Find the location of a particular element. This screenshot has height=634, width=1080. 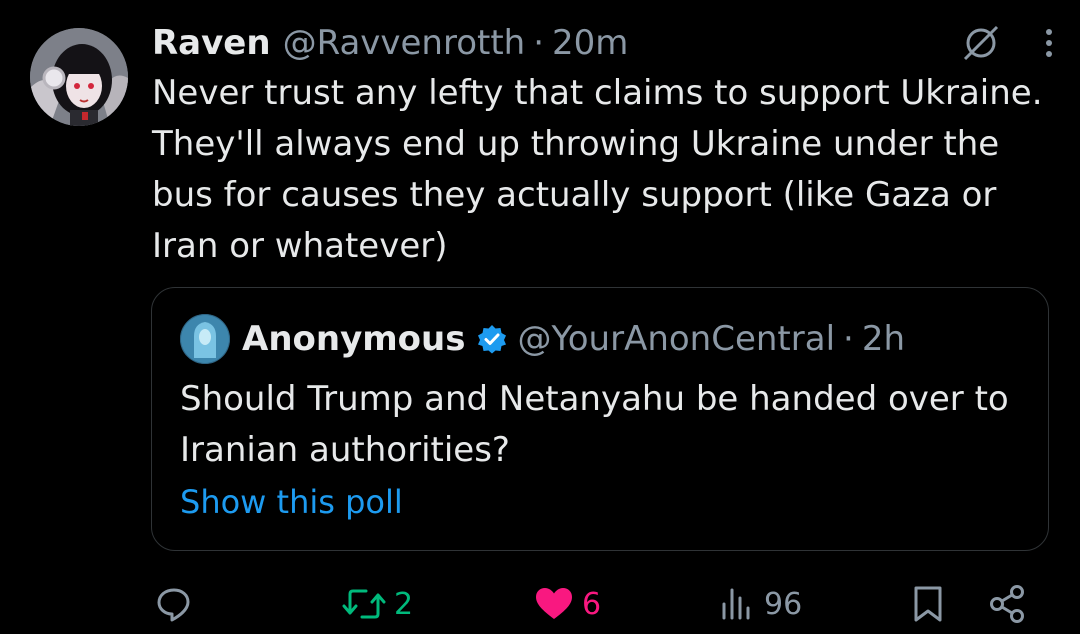

show-poll-link: Show this poll is located at coordinates (291, 502).